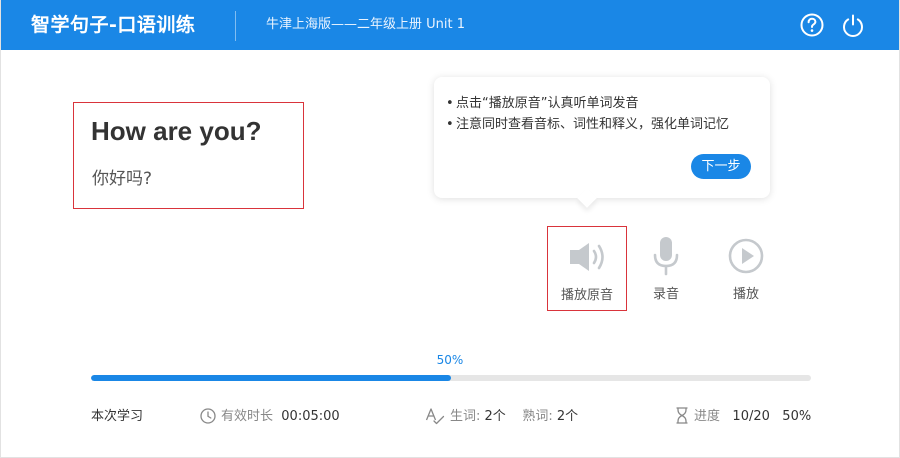 The height and width of the screenshot is (458, 900). I want to click on duration-value: 00:05:00, so click(310, 416).